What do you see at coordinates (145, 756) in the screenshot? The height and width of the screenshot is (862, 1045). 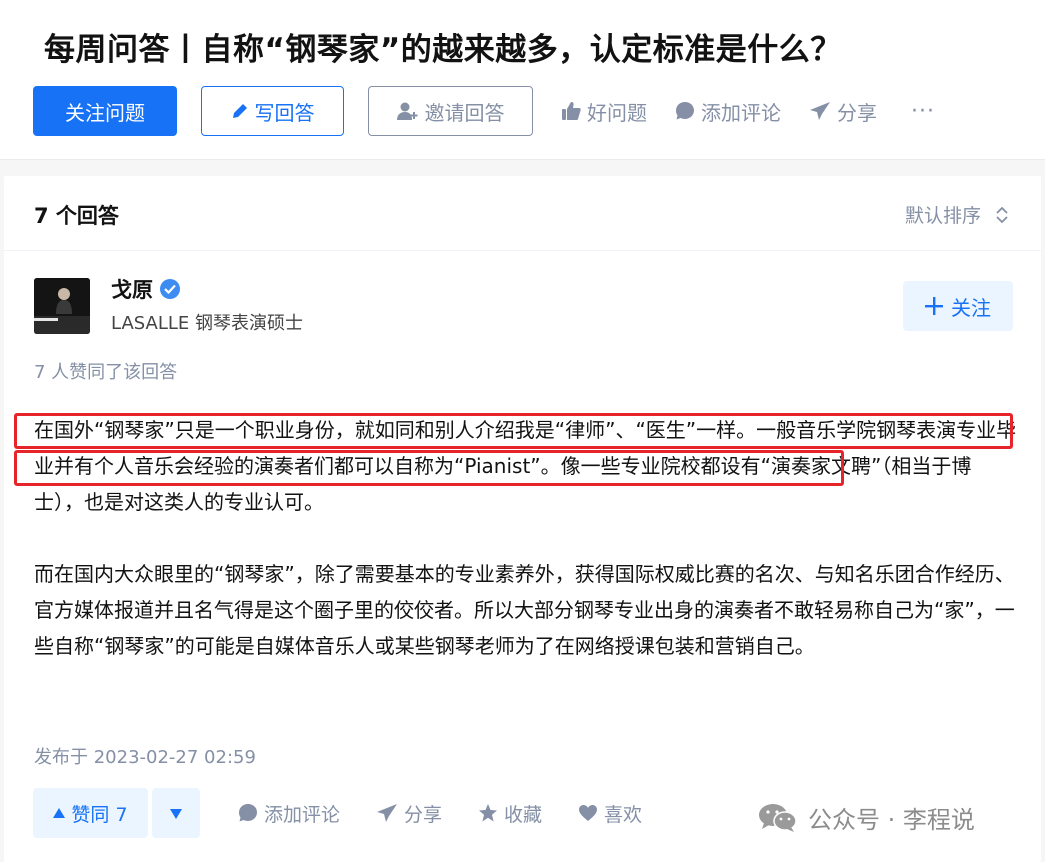 I see `publish-time: 发布于 2023-02-27 02:59` at bounding box center [145, 756].